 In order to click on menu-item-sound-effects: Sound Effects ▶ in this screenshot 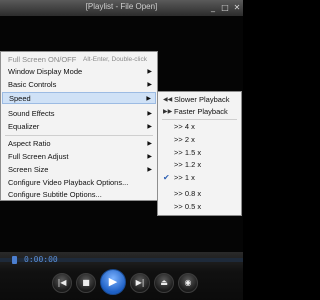, I will do `click(79, 114)`.